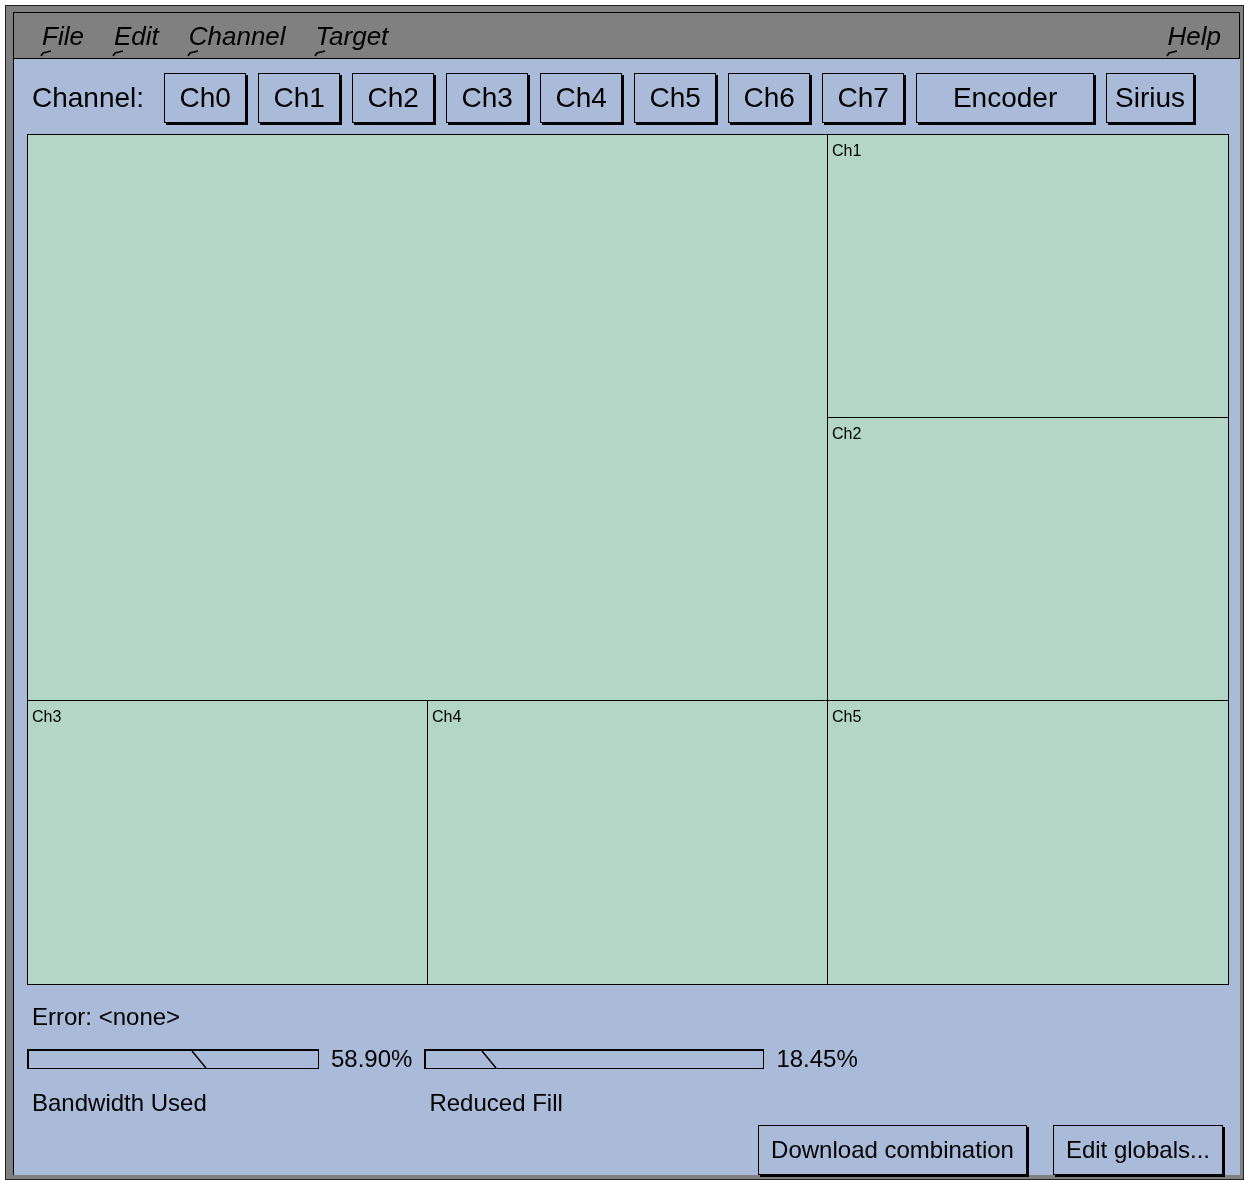 This screenshot has width=1244, height=1180. I want to click on channel-button: Ch5, so click(675, 98).